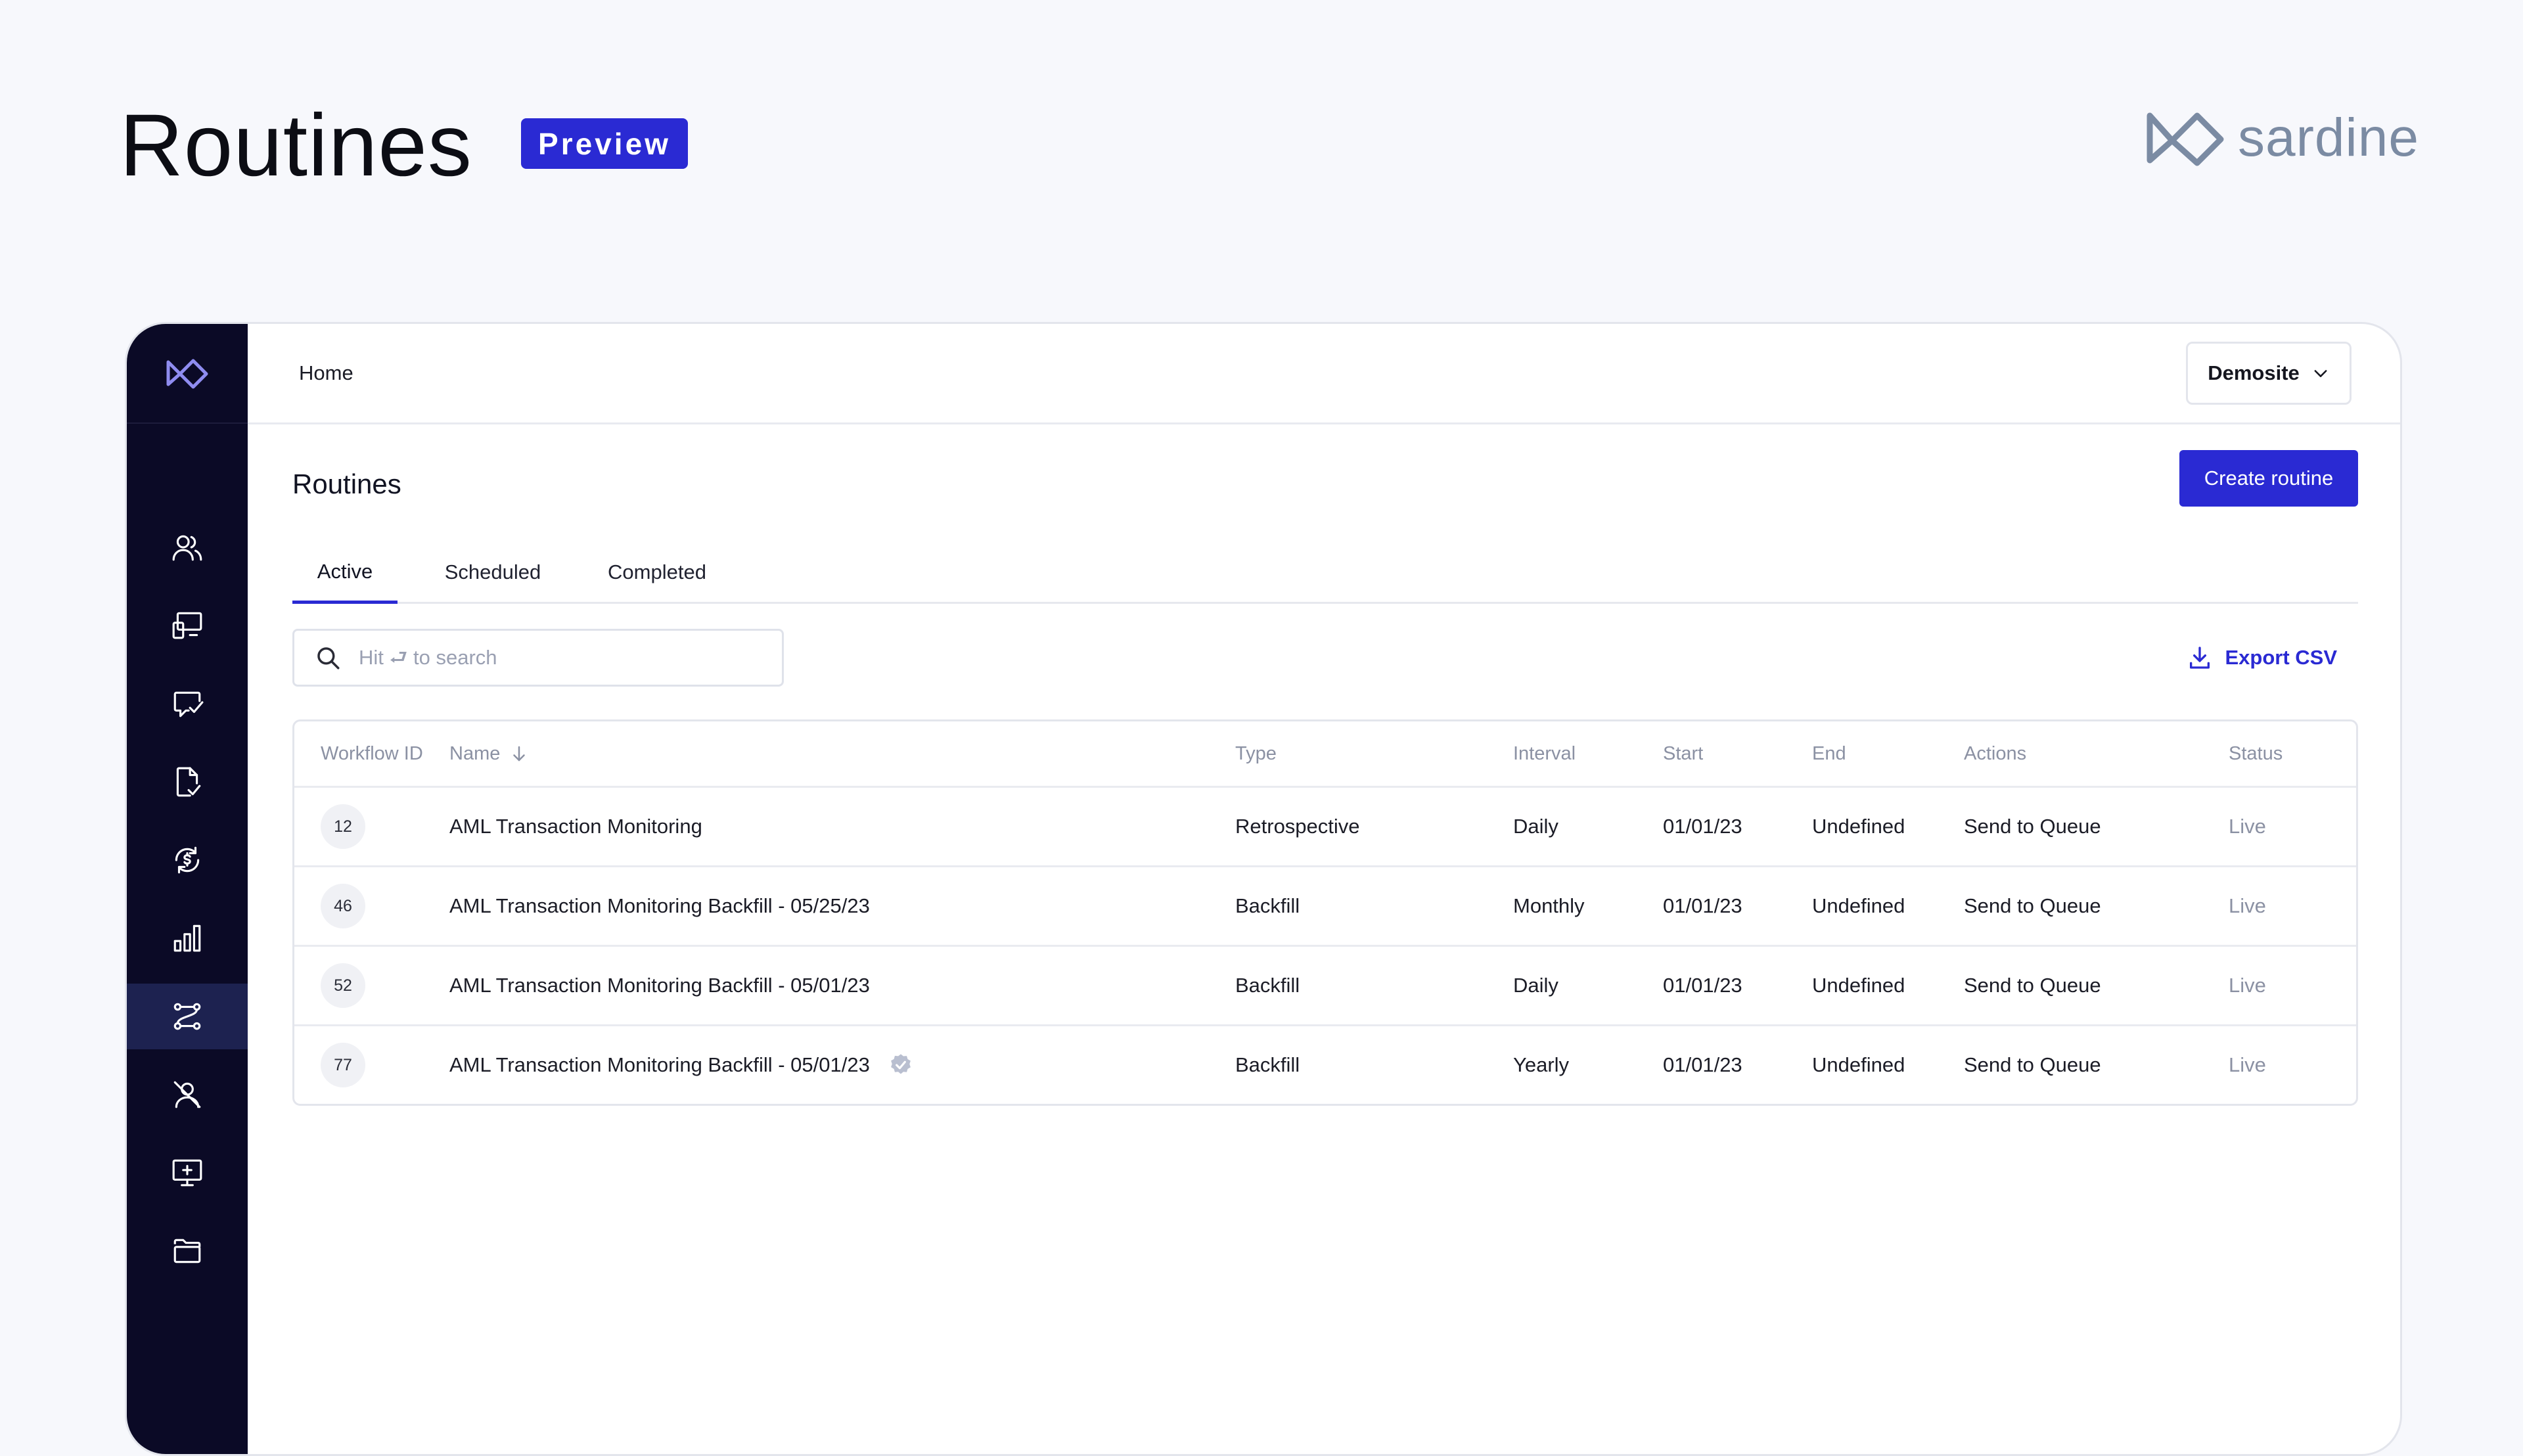 The image size is (2523, 1456). I want to click on column-header-start: Start, so click(1683, 753).